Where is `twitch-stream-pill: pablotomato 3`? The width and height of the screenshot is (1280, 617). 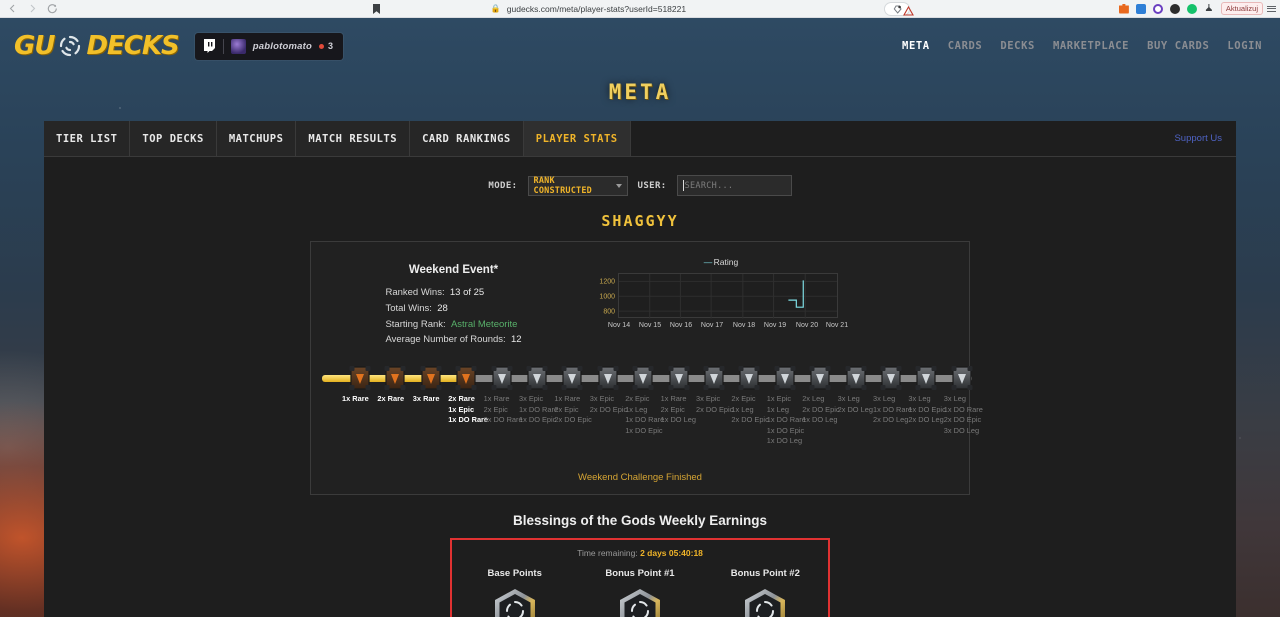 twitch-stream-pill: pablotomato 3 is located at coordinates (268, 46).